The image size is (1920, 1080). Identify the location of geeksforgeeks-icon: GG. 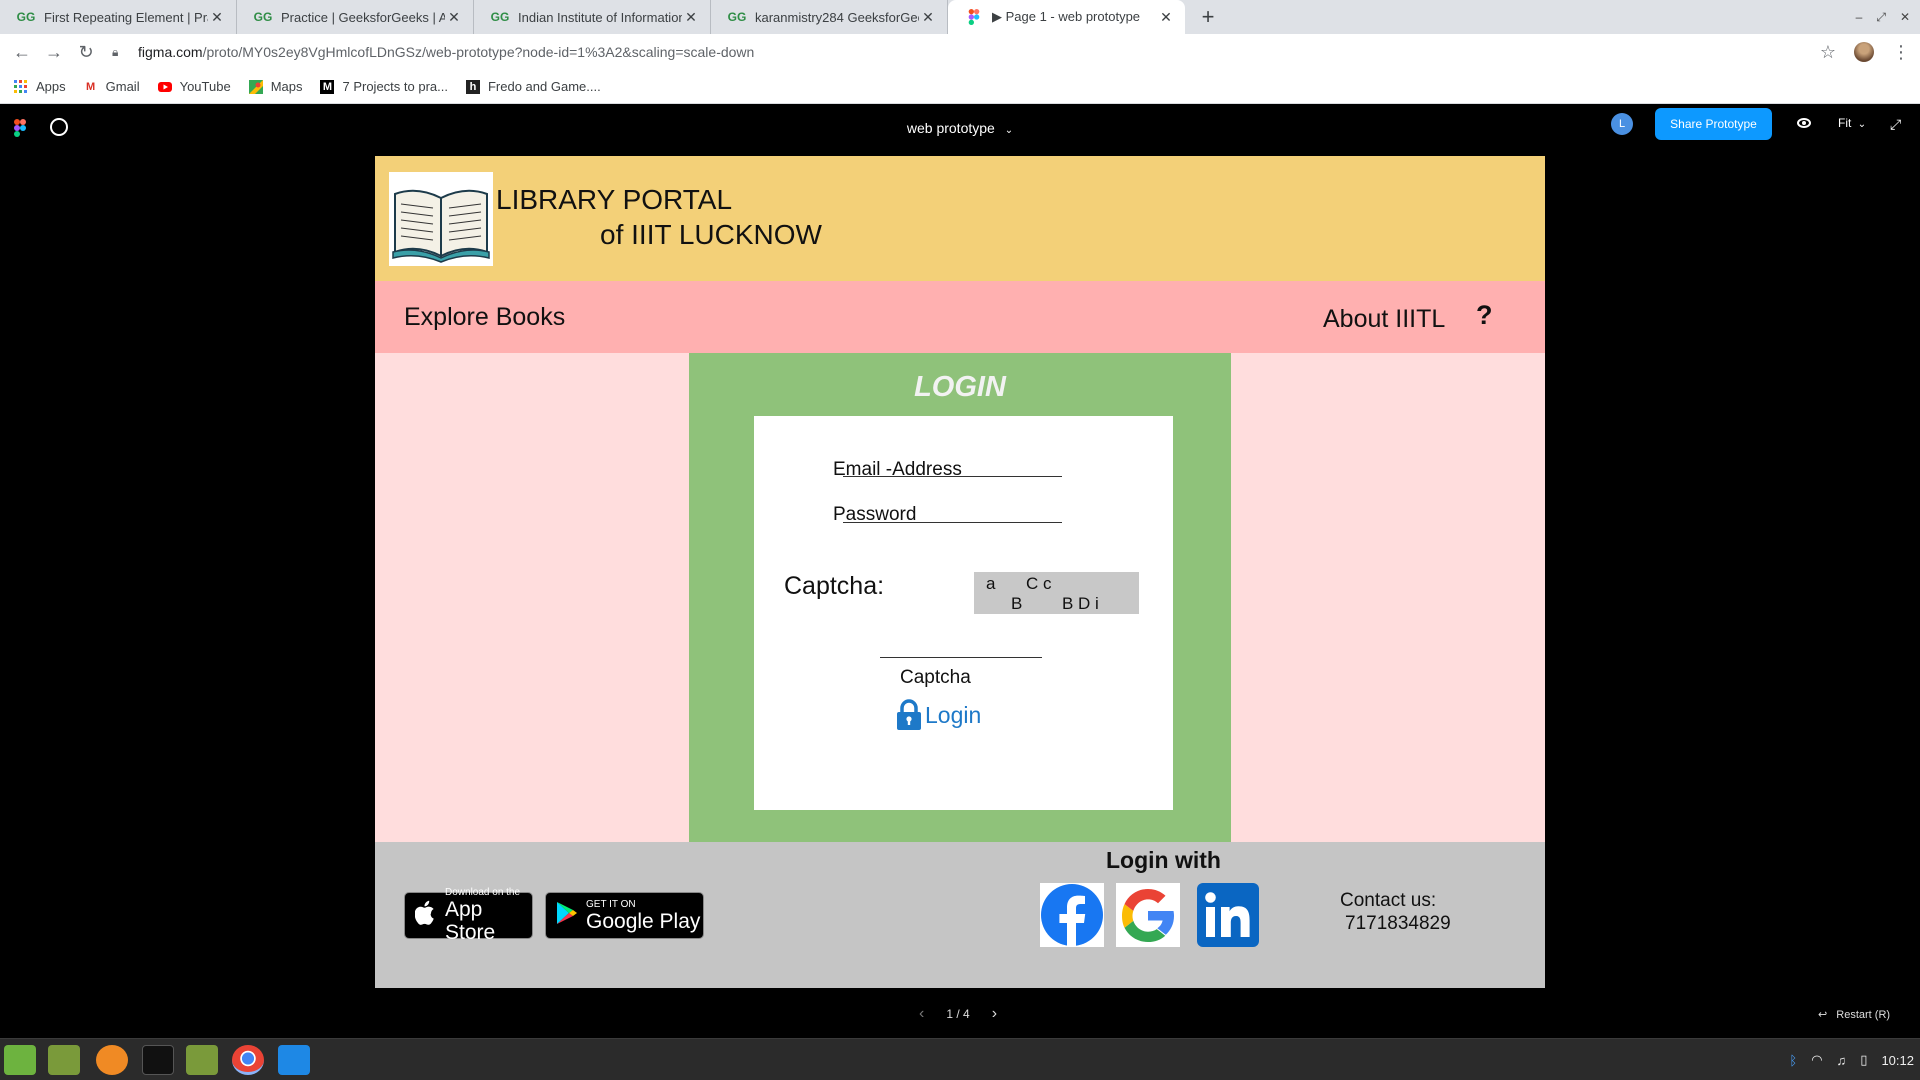
(737, 17).